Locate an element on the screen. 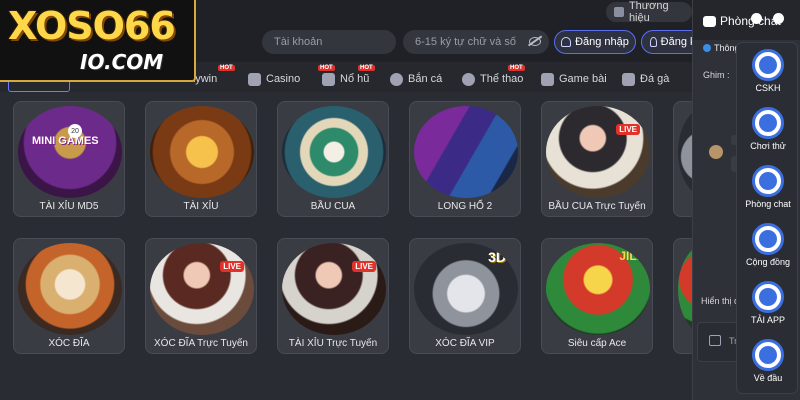 The width and height of the screenshot is (800, 400). close-icon is located at coordinates (778, 18).